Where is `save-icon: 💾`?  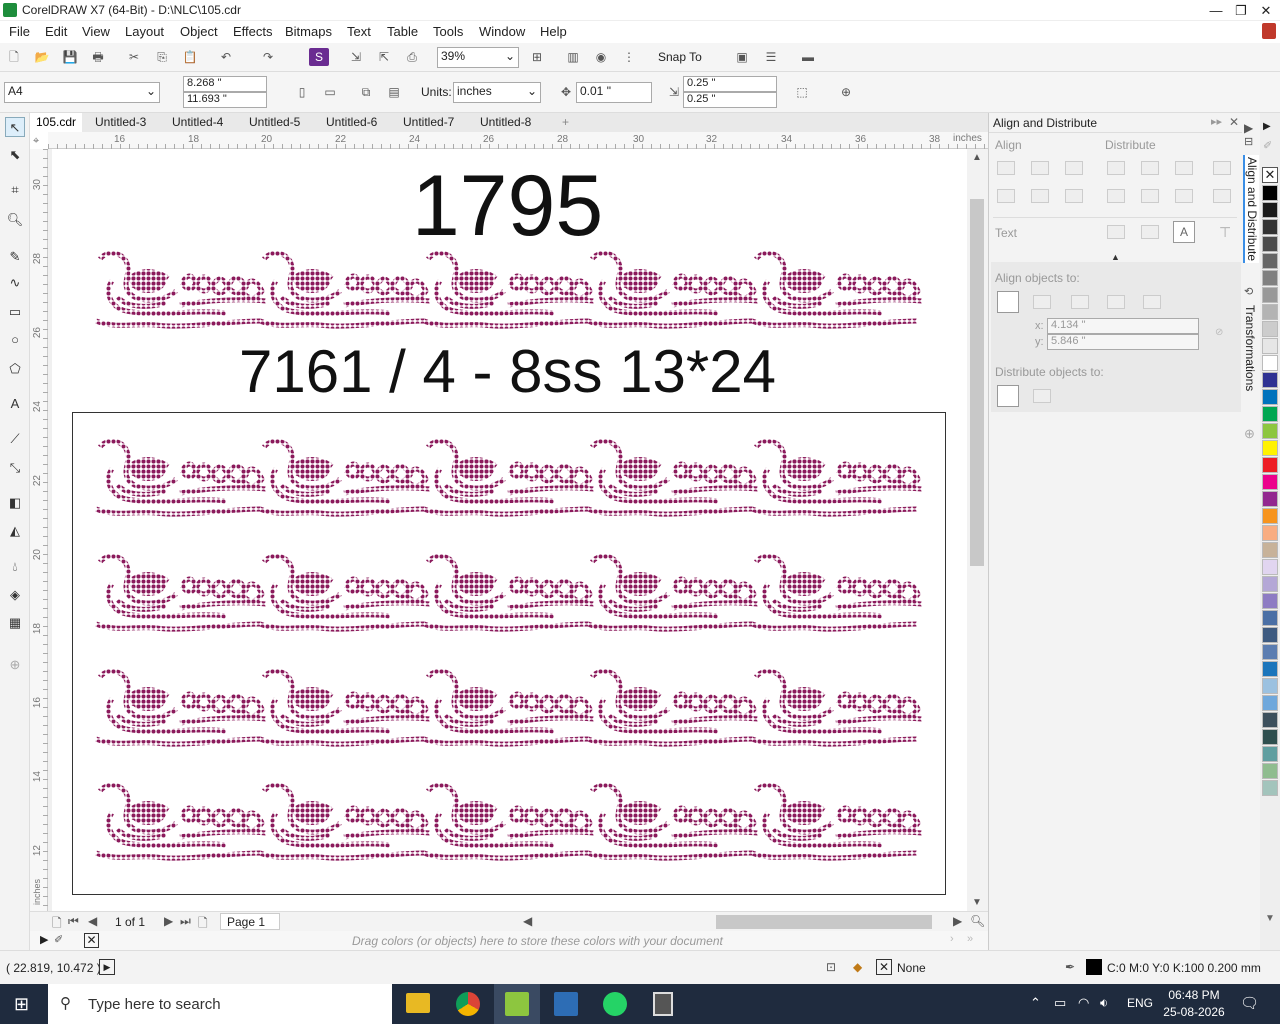
save-icon: 💾 is located at coordinates (70, 57).